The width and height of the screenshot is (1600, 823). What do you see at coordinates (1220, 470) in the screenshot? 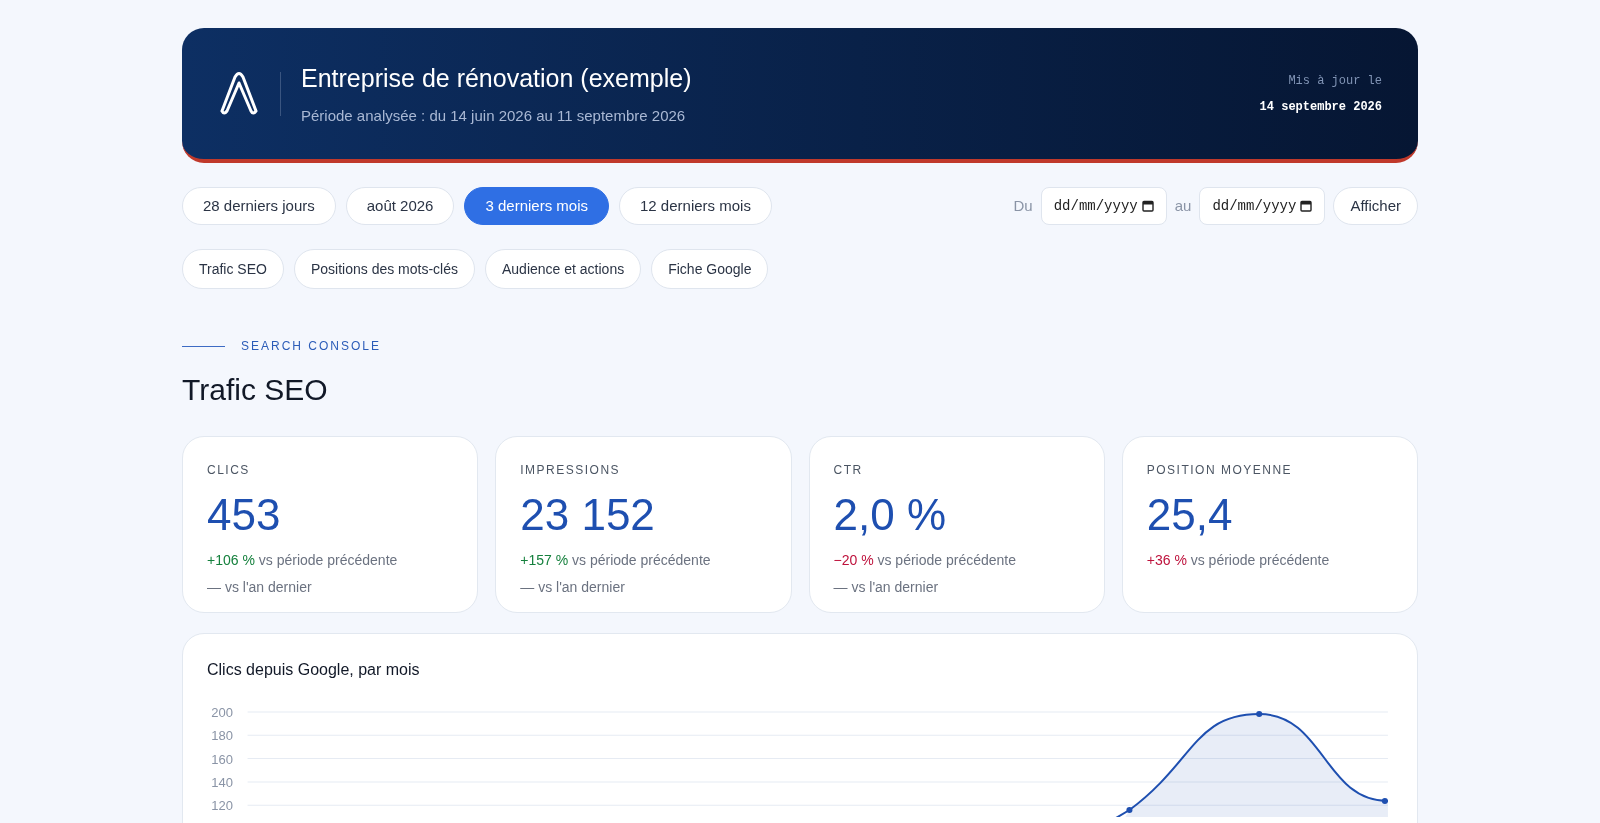
I see `kpi-label: POSITION MOYENNE` at bounding box center [1220, 470].